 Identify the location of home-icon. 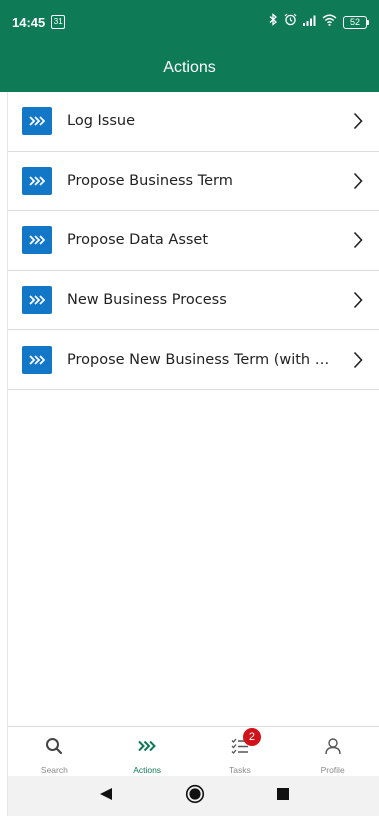
(195, 796).